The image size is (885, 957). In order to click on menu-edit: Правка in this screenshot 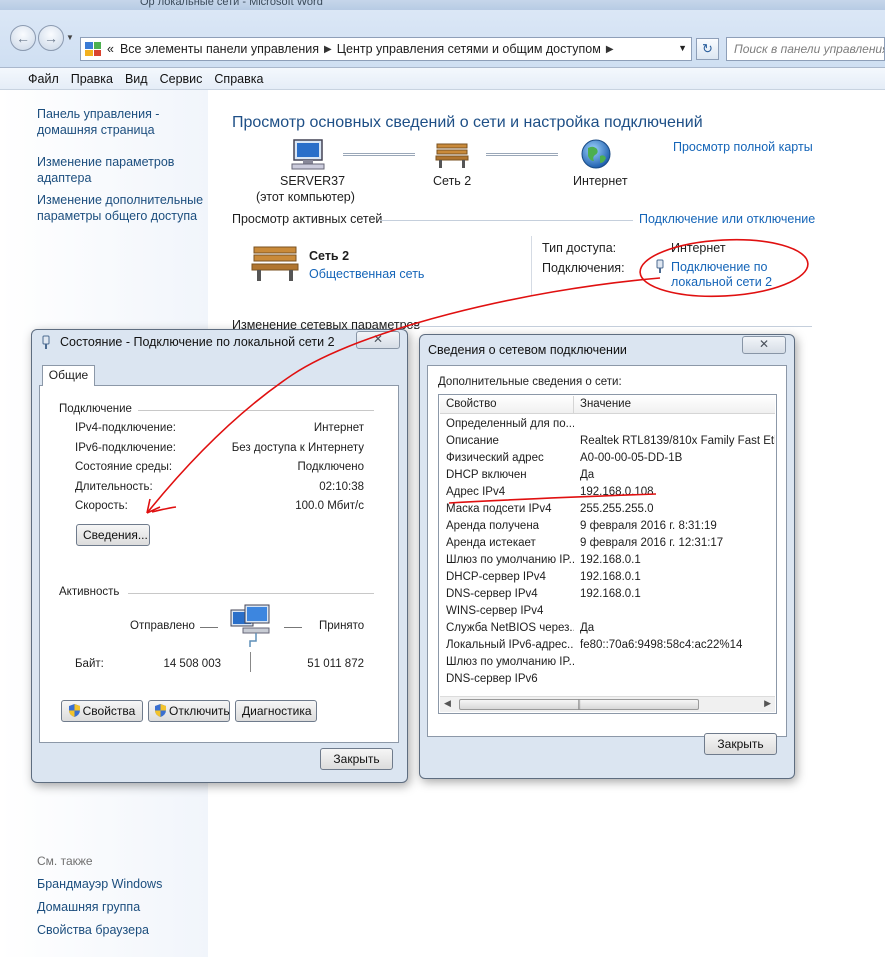, I will do `click(92, 79)`.